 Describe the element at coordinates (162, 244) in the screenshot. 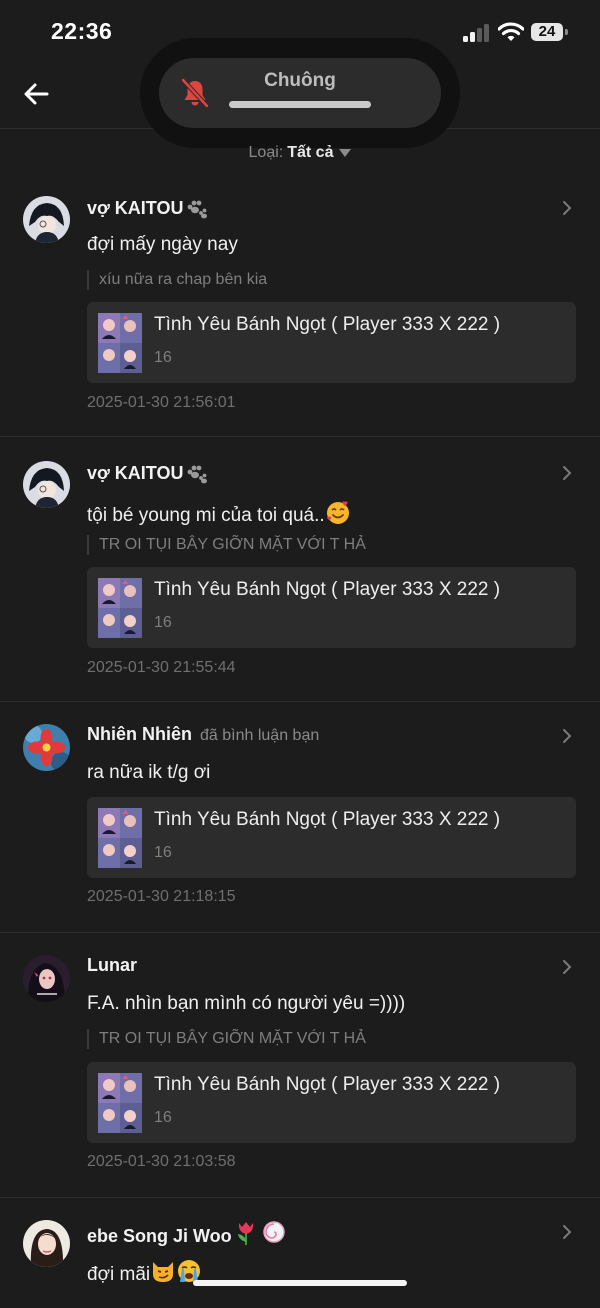

I see `comment-text: đợi mấy ngày nay` at that location.